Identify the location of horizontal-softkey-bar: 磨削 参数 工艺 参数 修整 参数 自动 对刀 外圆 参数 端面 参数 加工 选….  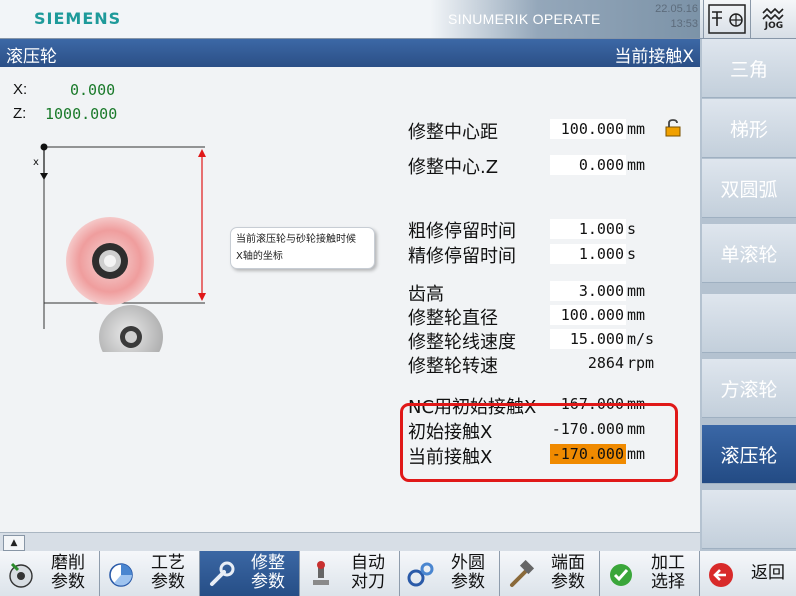
(398, 573).